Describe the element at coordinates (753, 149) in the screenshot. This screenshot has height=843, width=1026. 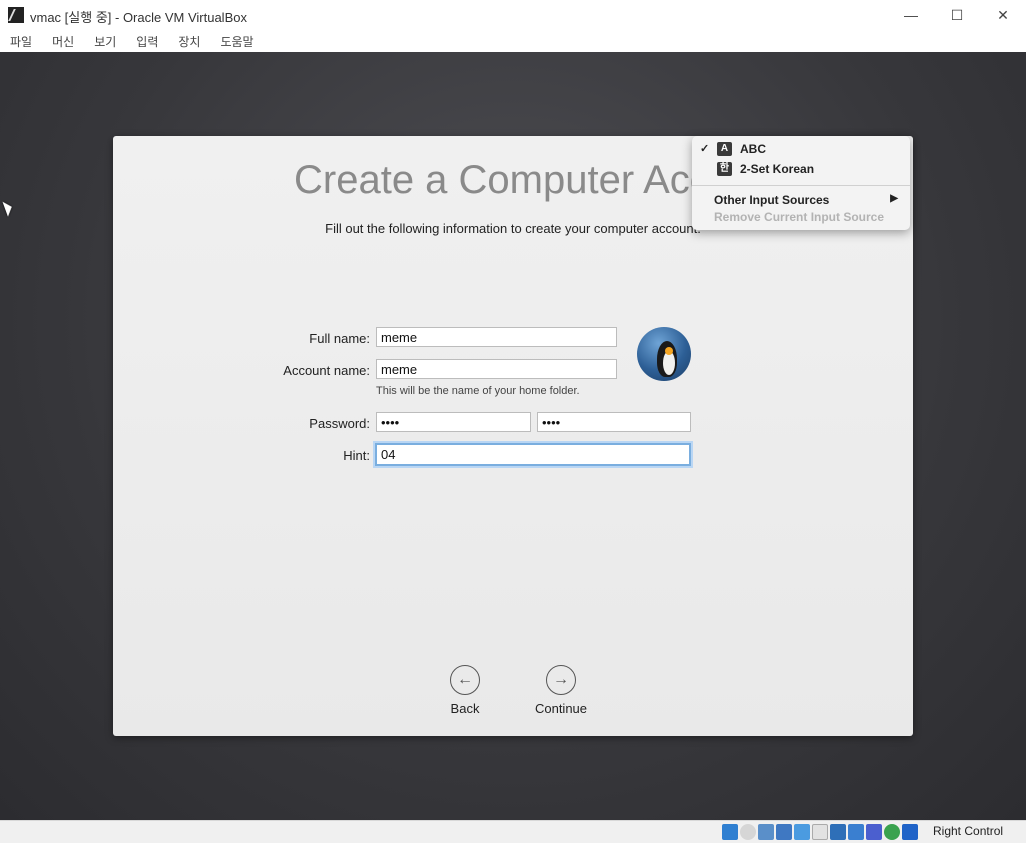
I see `abc-label: ABC` at that location.